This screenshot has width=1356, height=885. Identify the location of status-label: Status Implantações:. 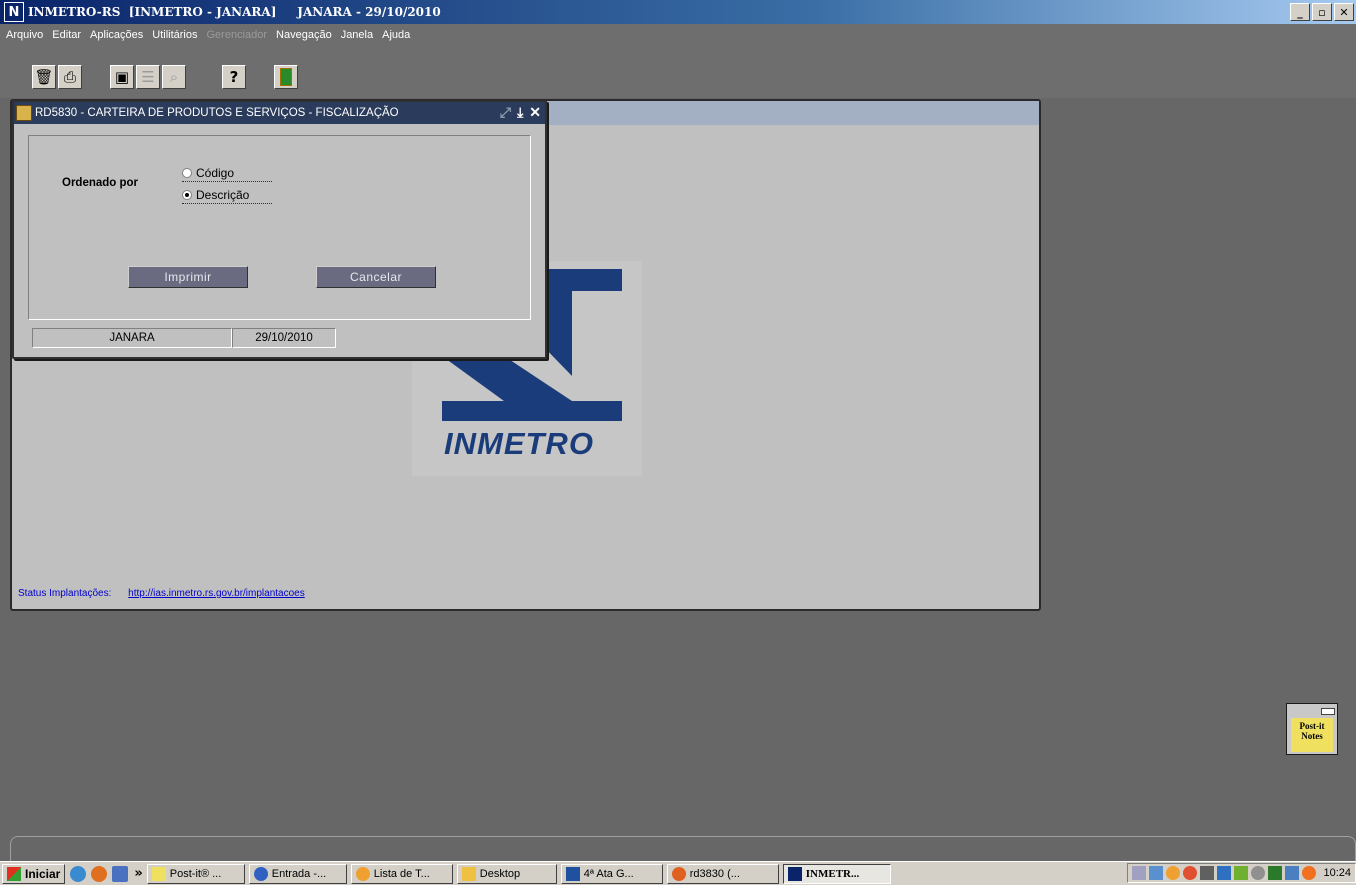
(65, 593).